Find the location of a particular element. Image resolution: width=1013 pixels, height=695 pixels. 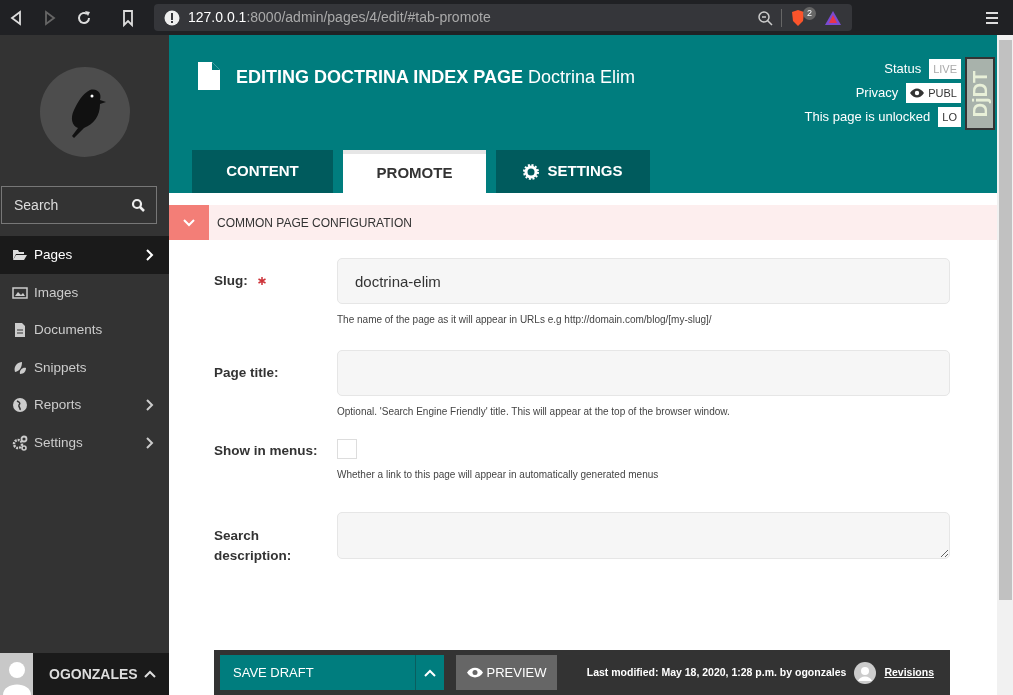

field-label: Search description: is located at coordinates (253, 546).